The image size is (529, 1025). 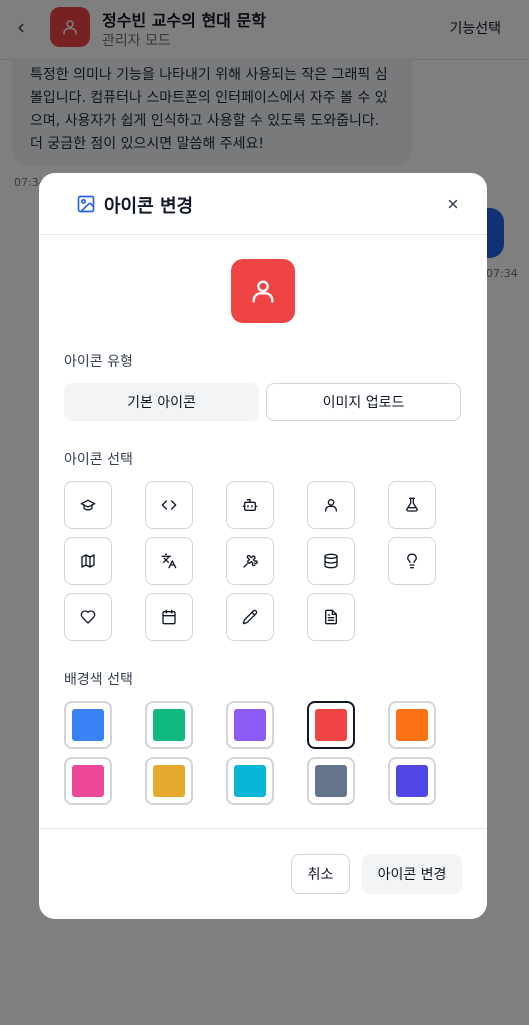 I want to click on languages-icon, so click(x=169, y=561).